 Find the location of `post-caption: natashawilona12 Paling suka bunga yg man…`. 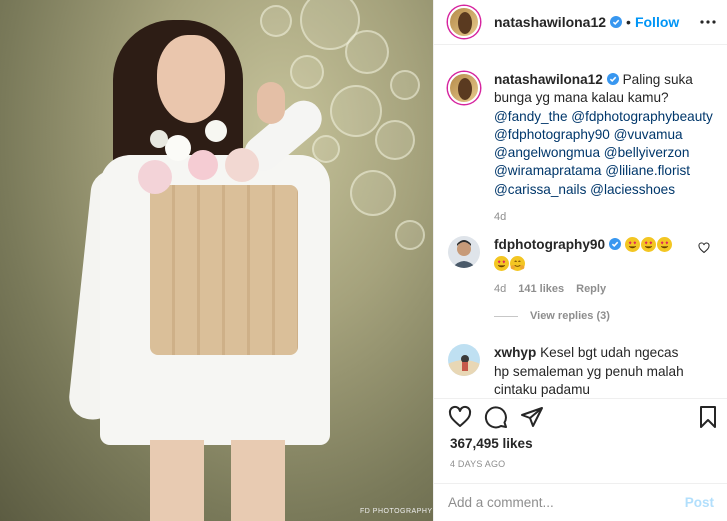

post-caption: natashawilona12 Paling suka bunga yg man… is located at coordinates (580, 140).